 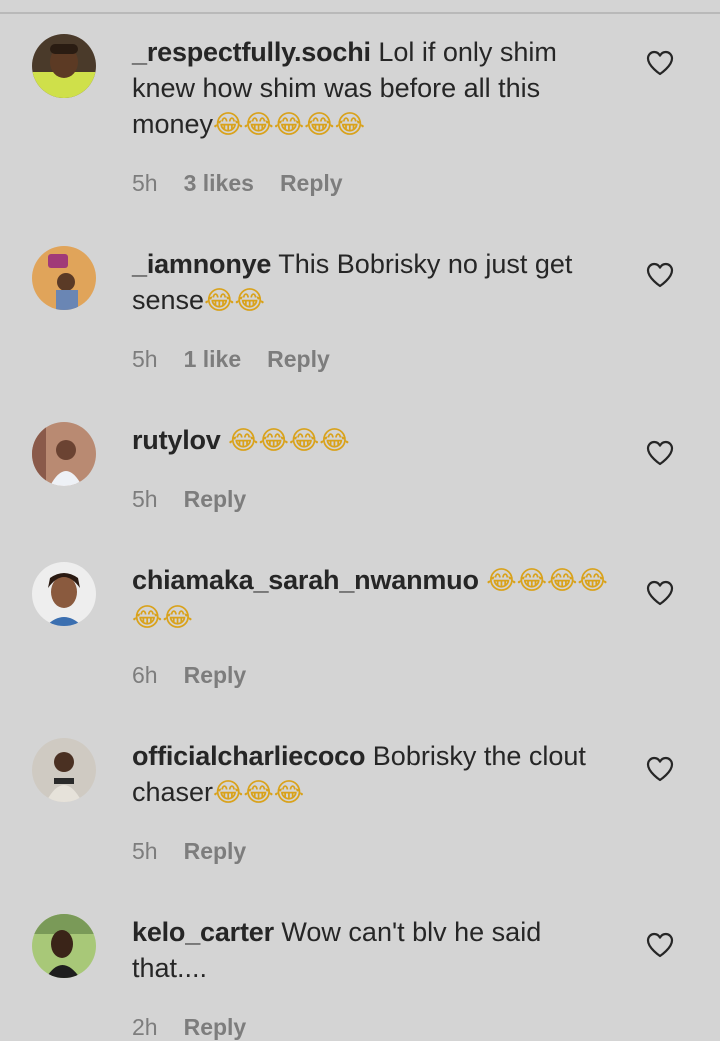 I want to click on top-divider, so click(x=360, y=7).